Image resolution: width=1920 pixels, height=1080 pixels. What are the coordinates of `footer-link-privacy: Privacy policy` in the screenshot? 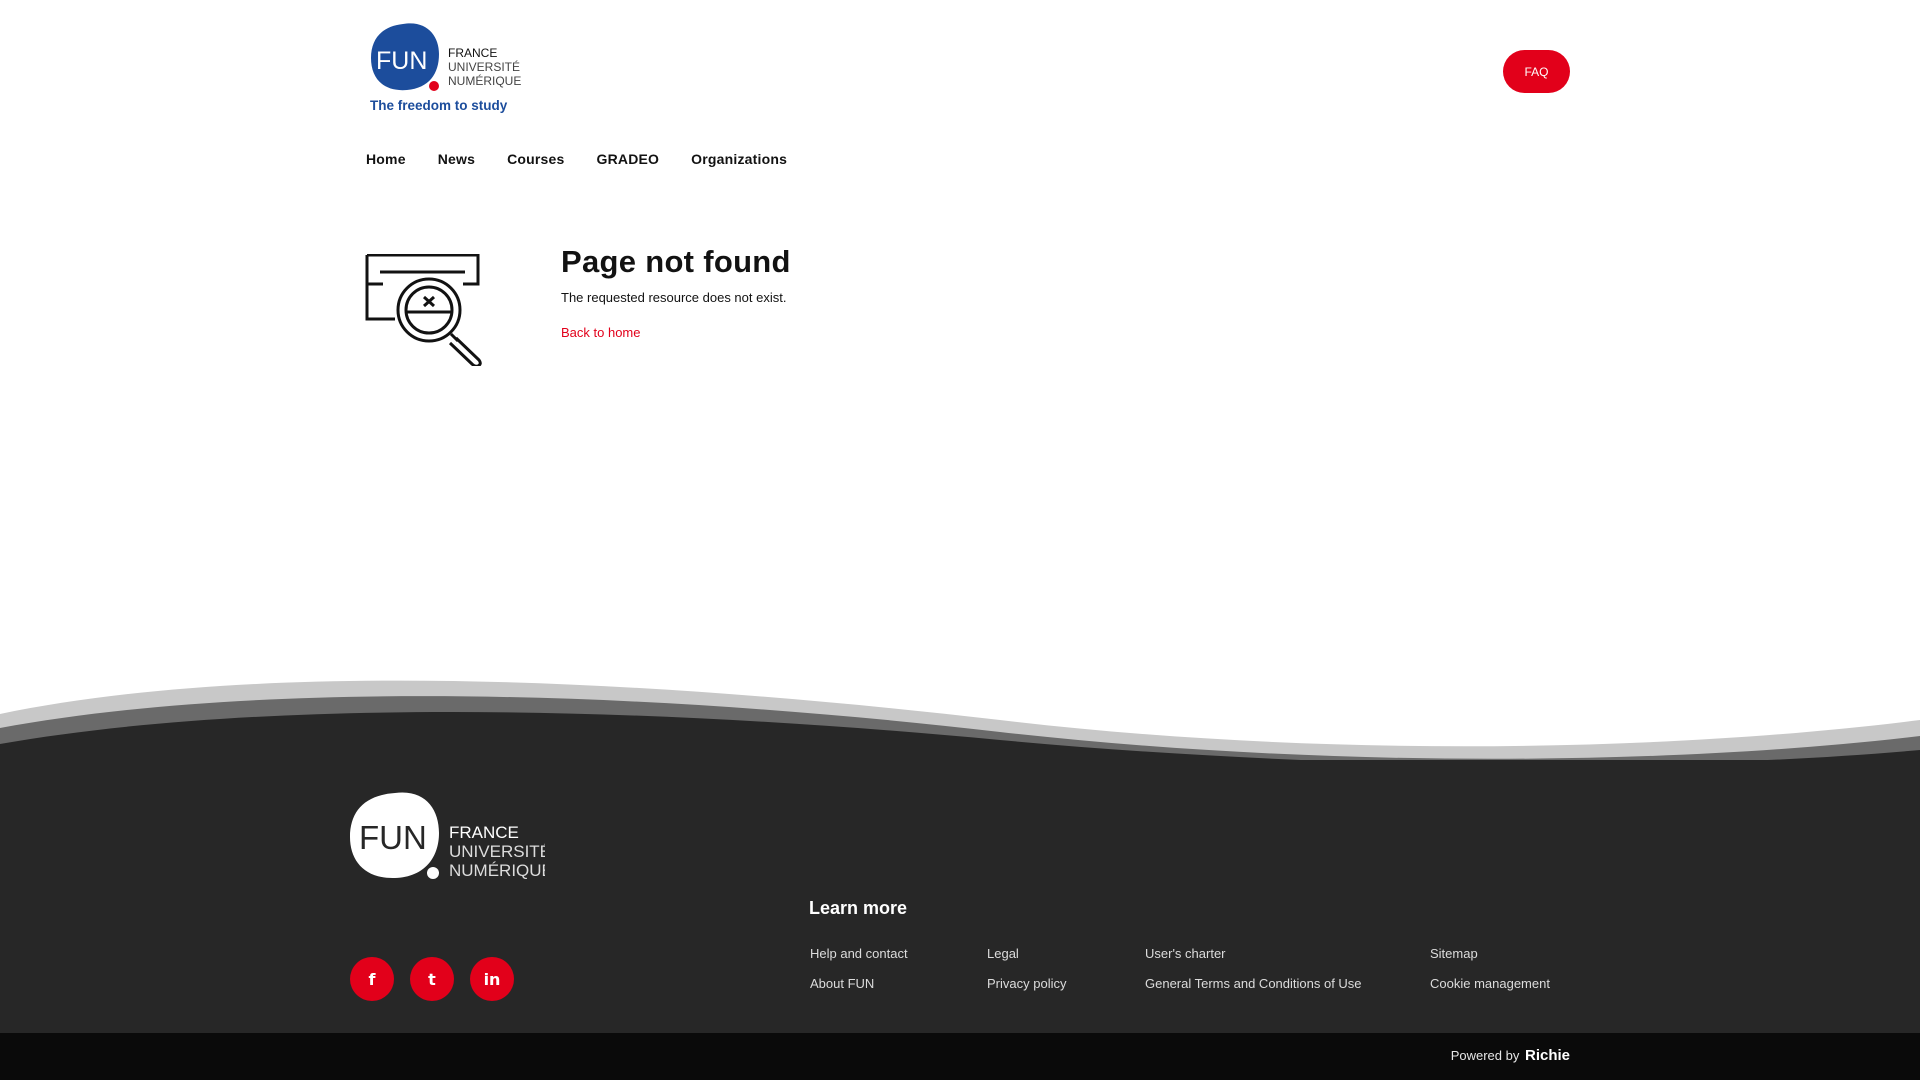 It's located at (1026, 983).